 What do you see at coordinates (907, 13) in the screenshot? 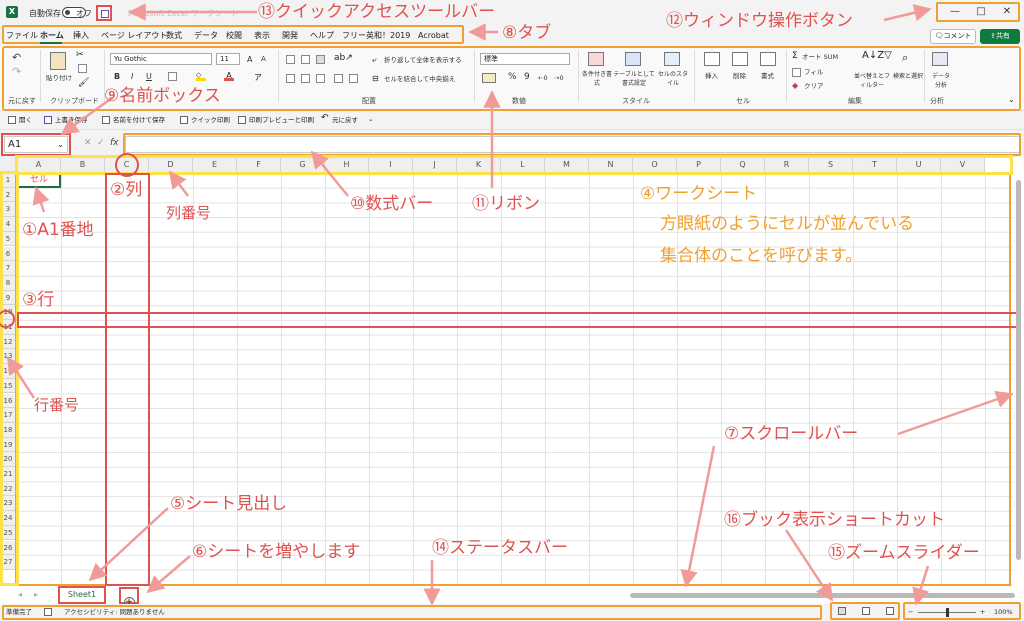
I see `arrow-window` at bounding box center [907, 13].